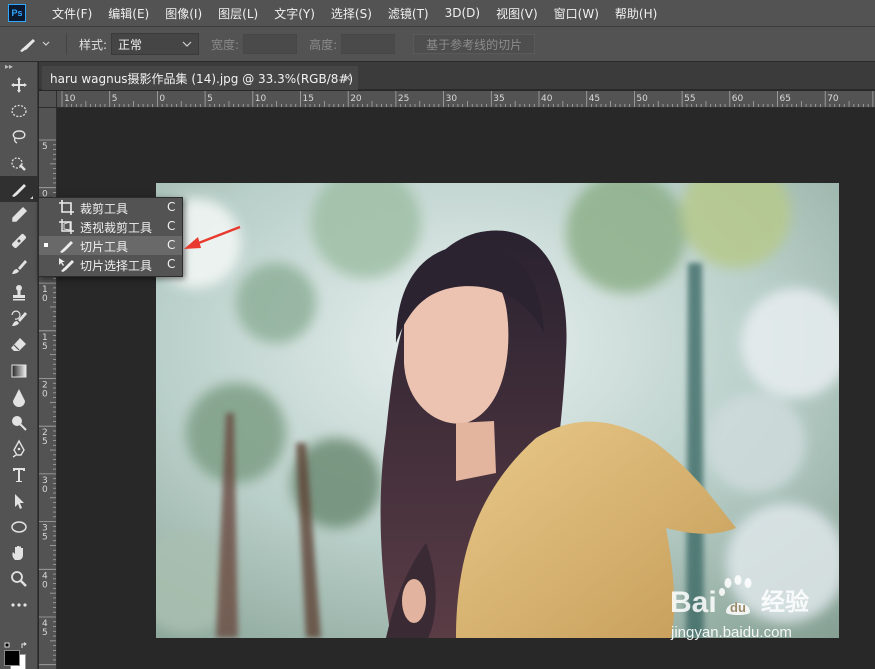 This screenshot has width=875, height=669. I want to click on width-label: 宽度:, so click(225, 44).